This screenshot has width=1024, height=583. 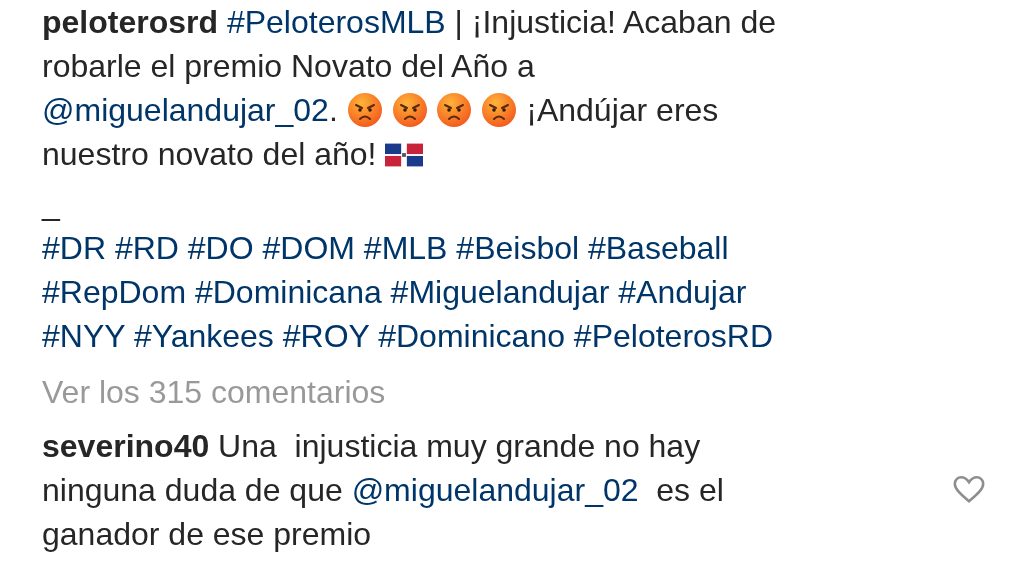 What do you see at coordinates (336, 22) in the screenshot?
I see `hashtag-link: #PeloterosMLB` at bounding box center [336, 22].